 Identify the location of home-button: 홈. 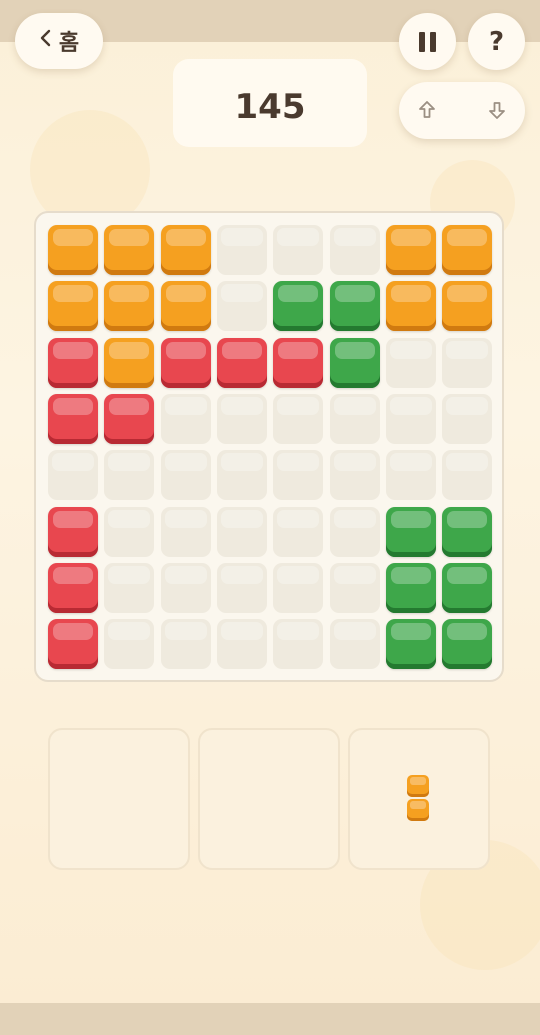
(59, 41).